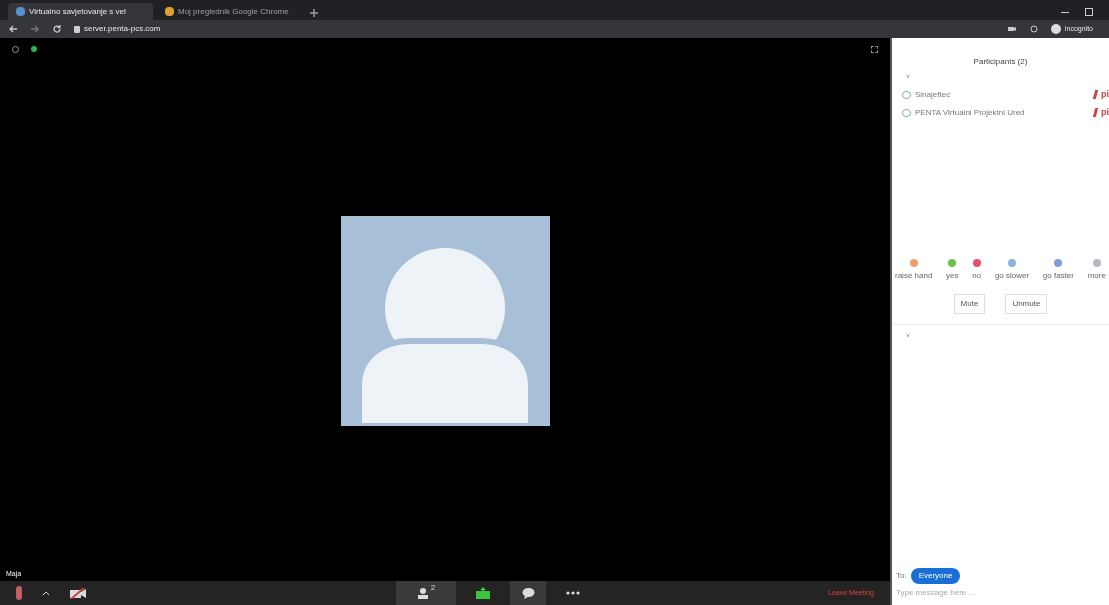  Describe the element at coordinates (969, 303) in the screenshot. I see `panel-button: Mute` at that location.